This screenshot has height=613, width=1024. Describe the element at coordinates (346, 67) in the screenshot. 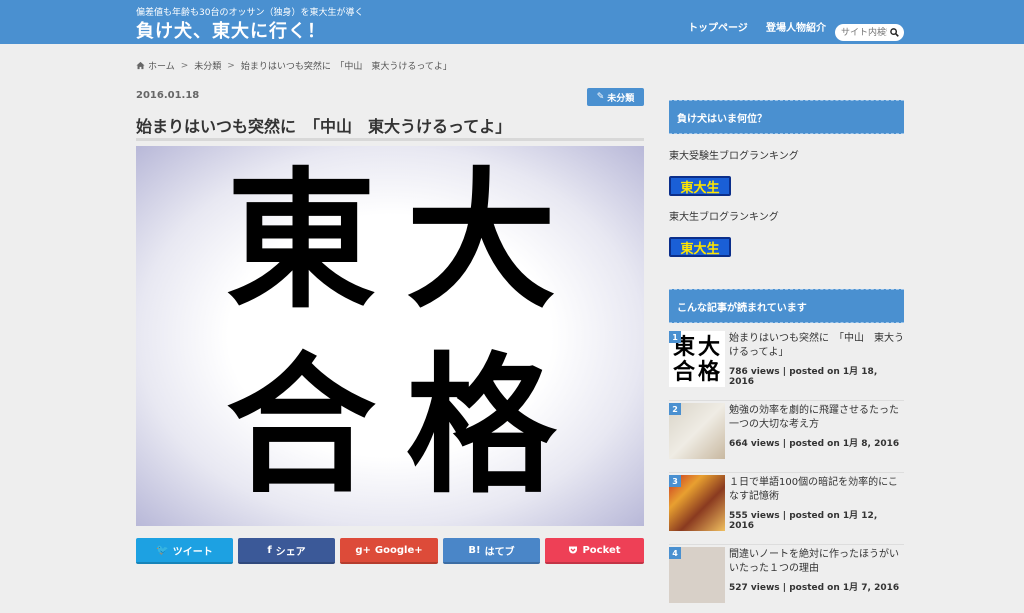

I see `breadcrumb-current: 始まりはいつも突然に 「中山 東大うけるってよ」` at that location.